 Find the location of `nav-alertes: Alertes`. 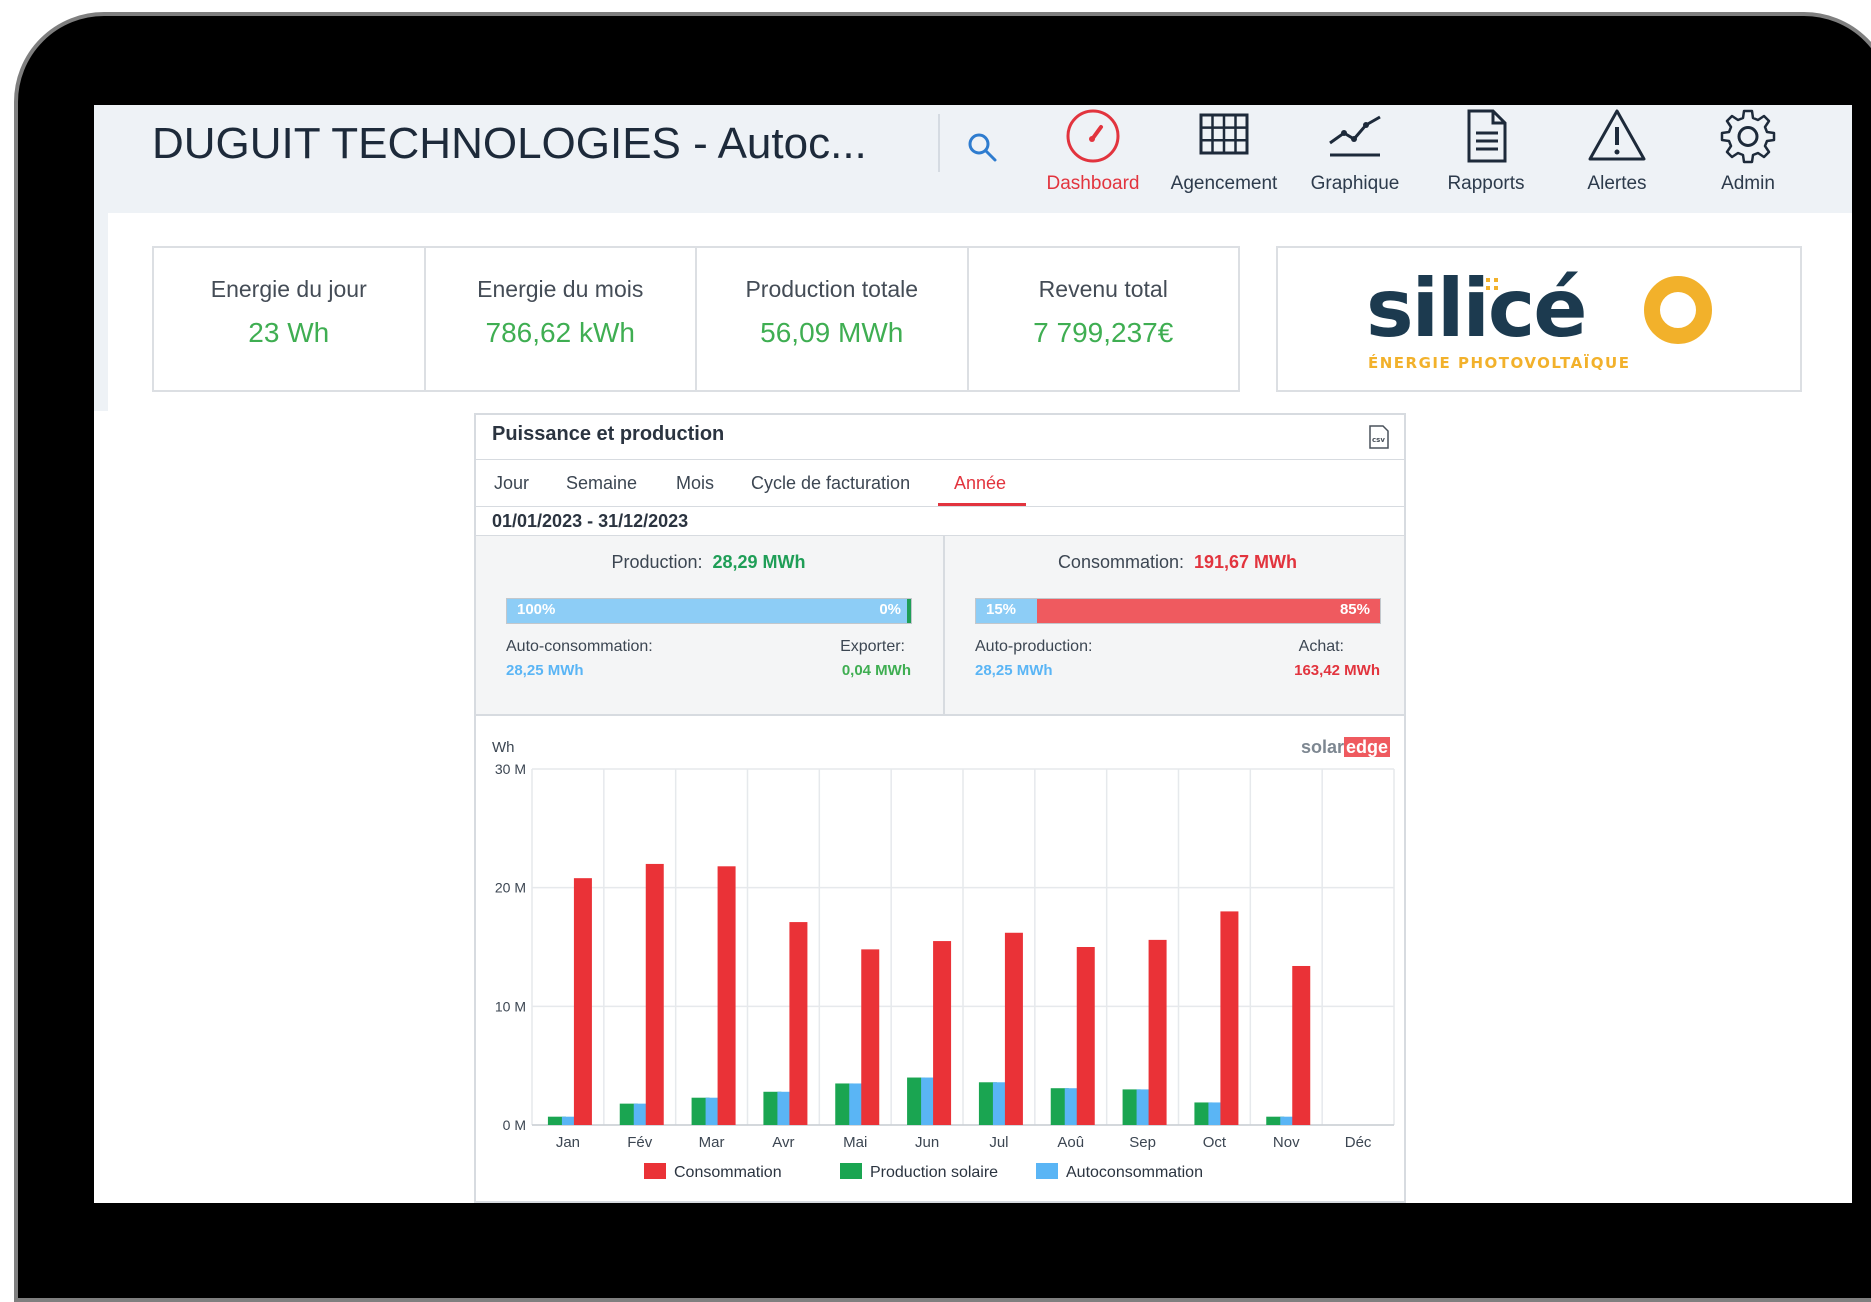

nav-alertes: Alertes is located at coordinates (1617, 155).